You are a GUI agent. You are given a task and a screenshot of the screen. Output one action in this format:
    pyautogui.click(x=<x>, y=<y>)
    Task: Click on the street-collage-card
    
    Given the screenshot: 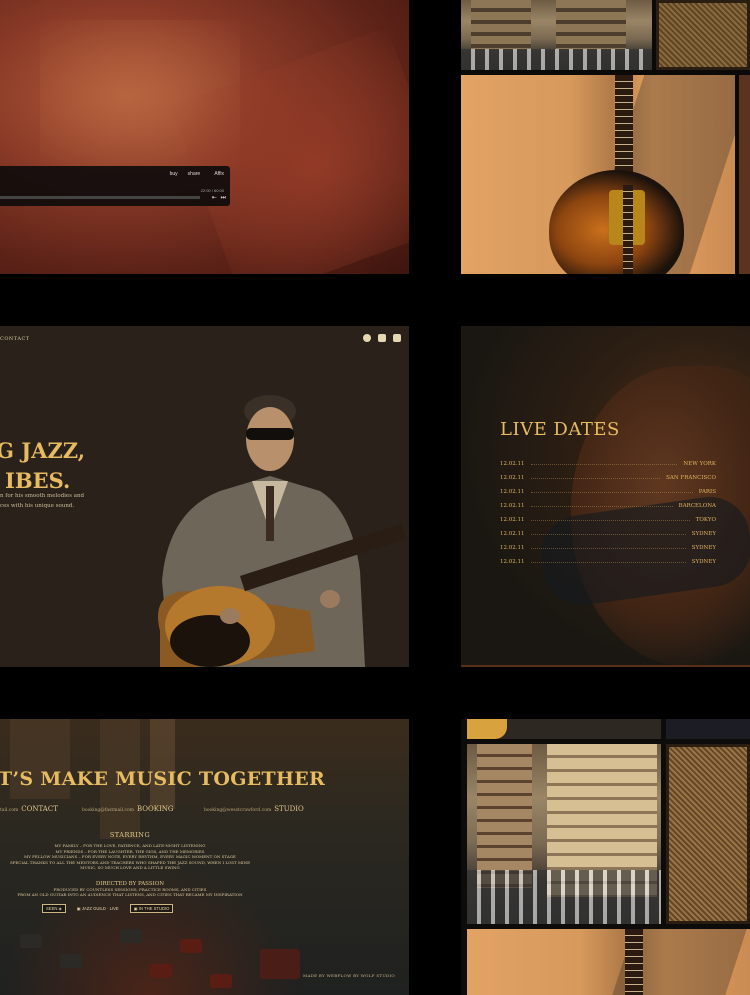 What is the action you would take?
    pyautogui.click(x=605, y=857)
    